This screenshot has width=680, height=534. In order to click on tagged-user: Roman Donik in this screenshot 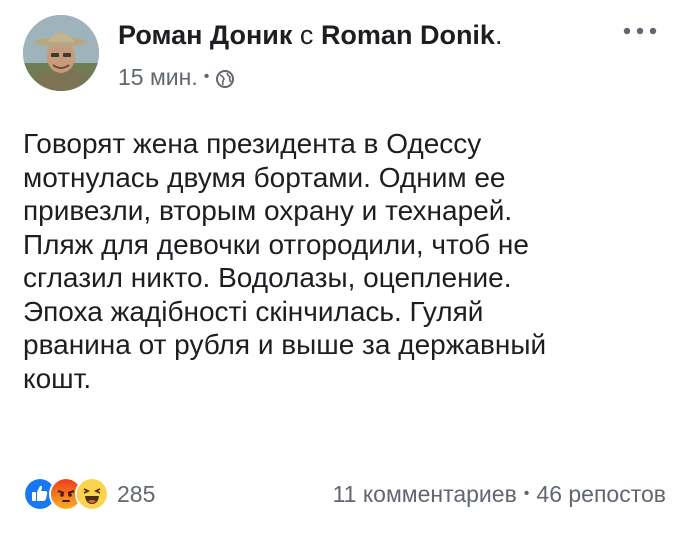, I will do `click(408, 35)`.